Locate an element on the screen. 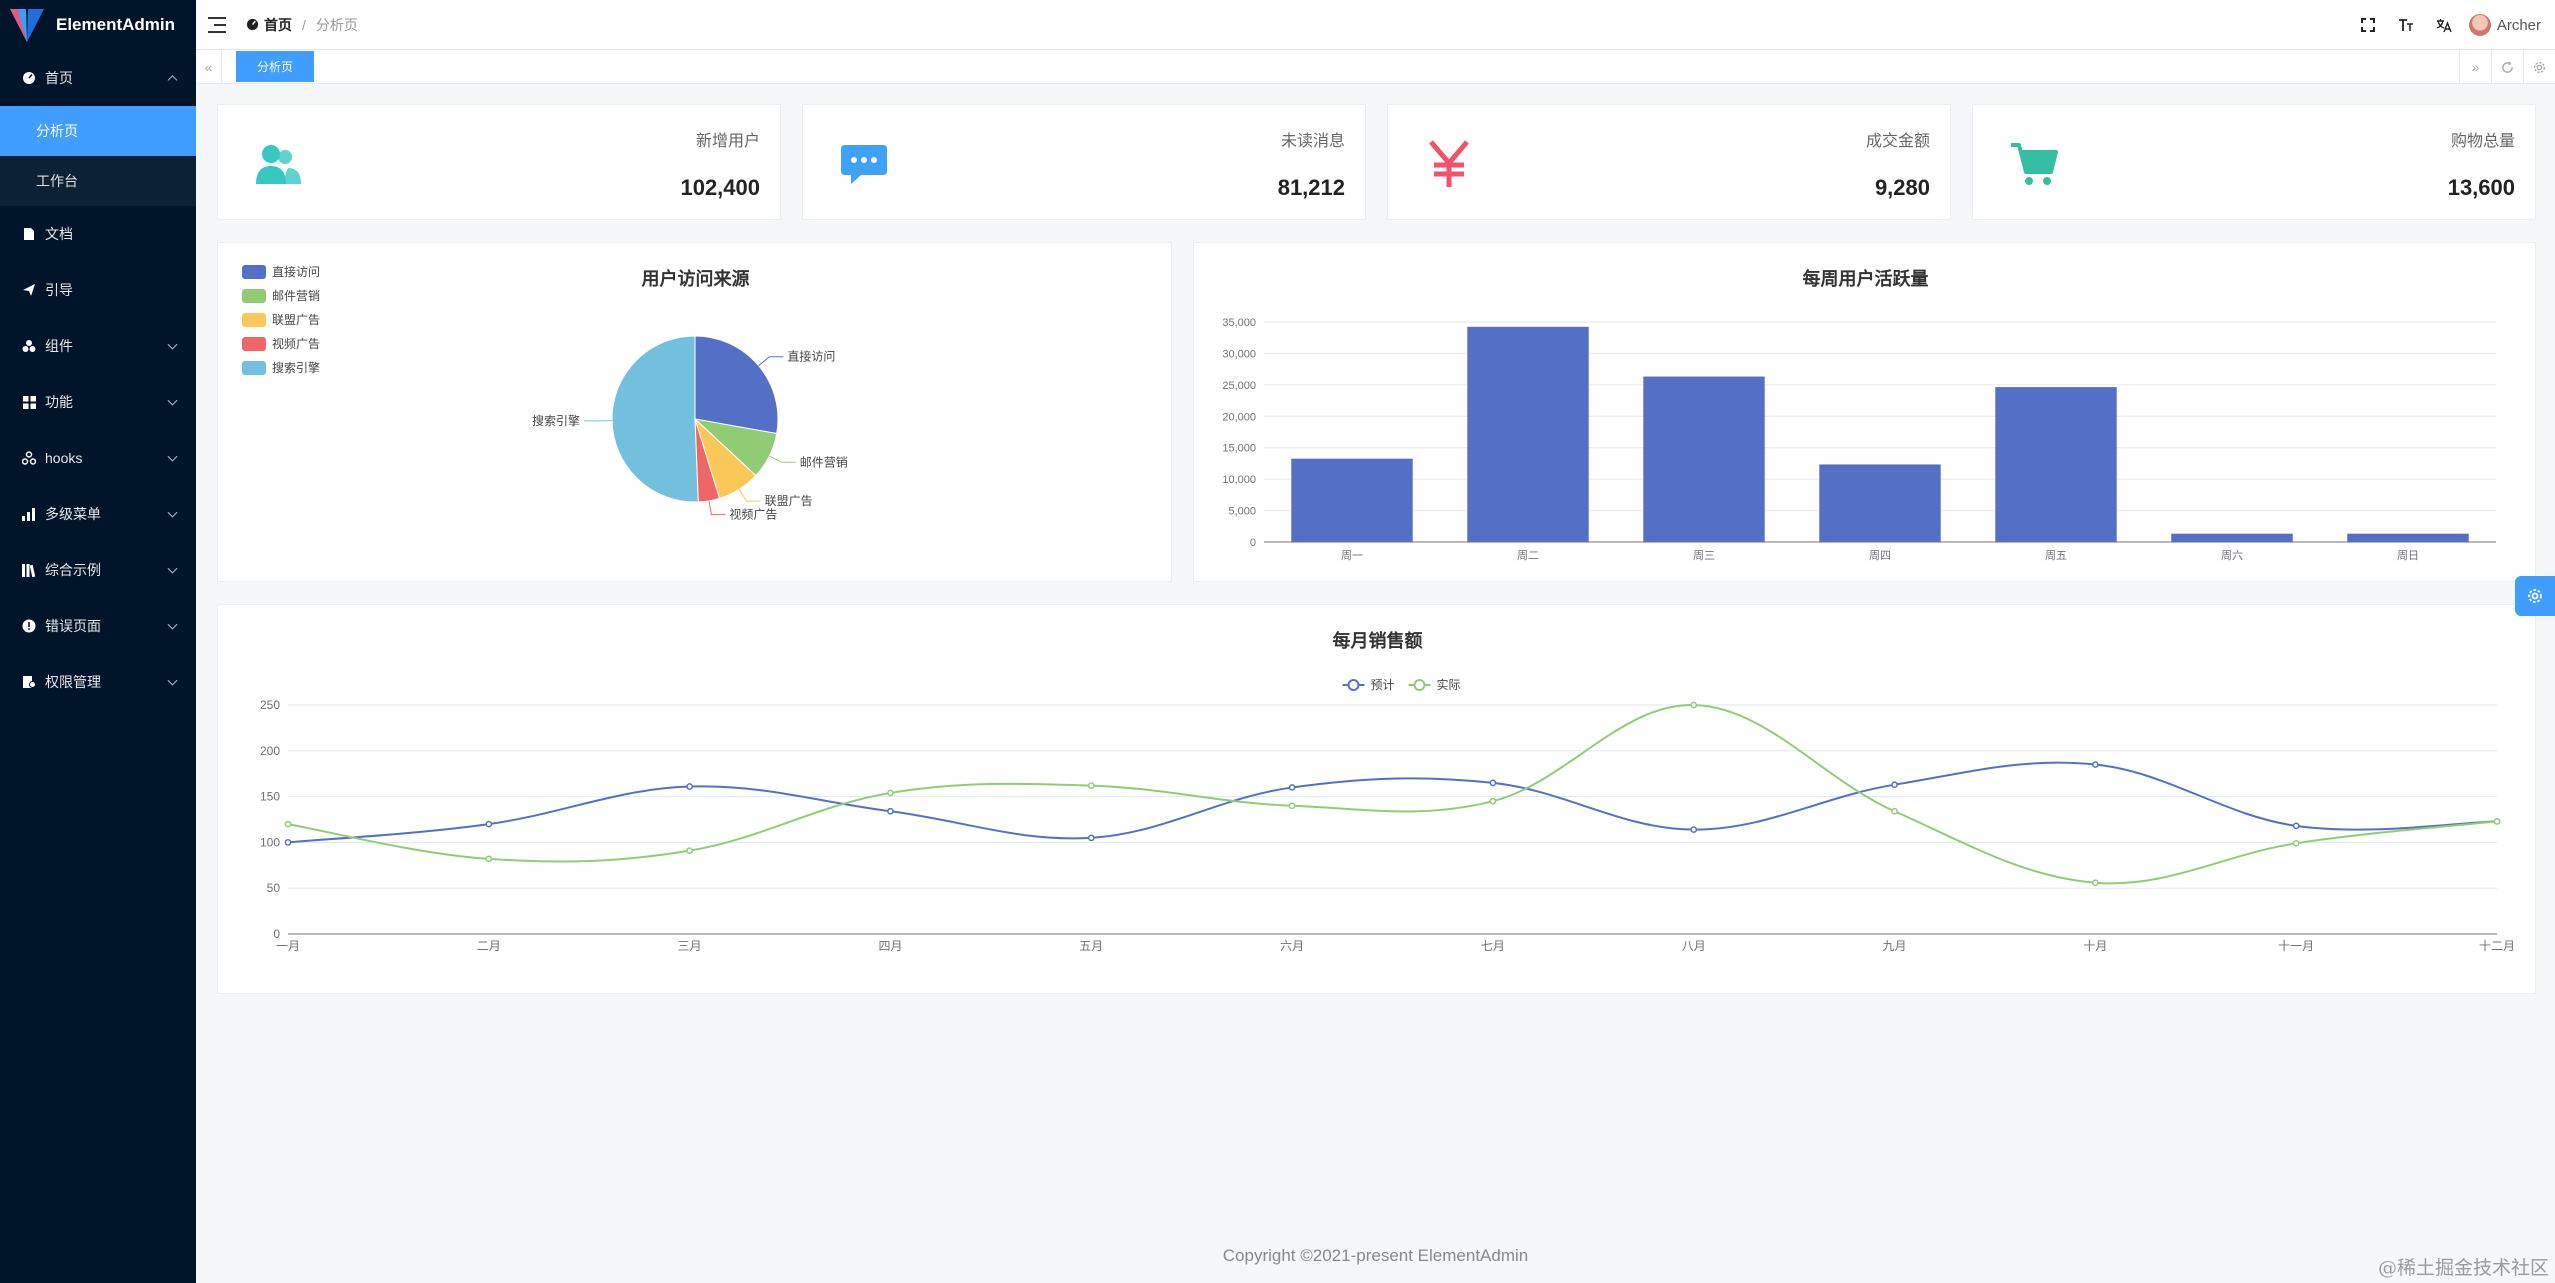 This screenshot has height=1283, width=2555. sidebar-item-workbench: 工作台 is located at coordinates (98, 181).